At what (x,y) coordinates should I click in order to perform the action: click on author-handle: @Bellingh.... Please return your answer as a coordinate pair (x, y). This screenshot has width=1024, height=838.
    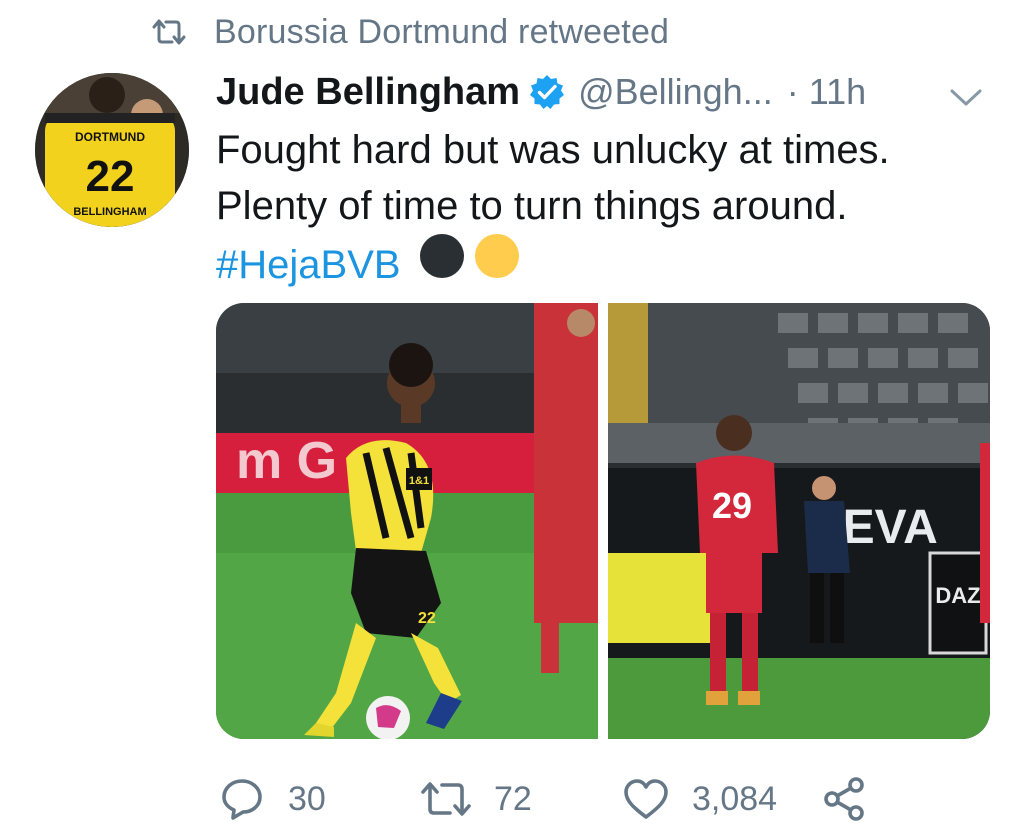
    Looking at the image, I should click on (675, 92).